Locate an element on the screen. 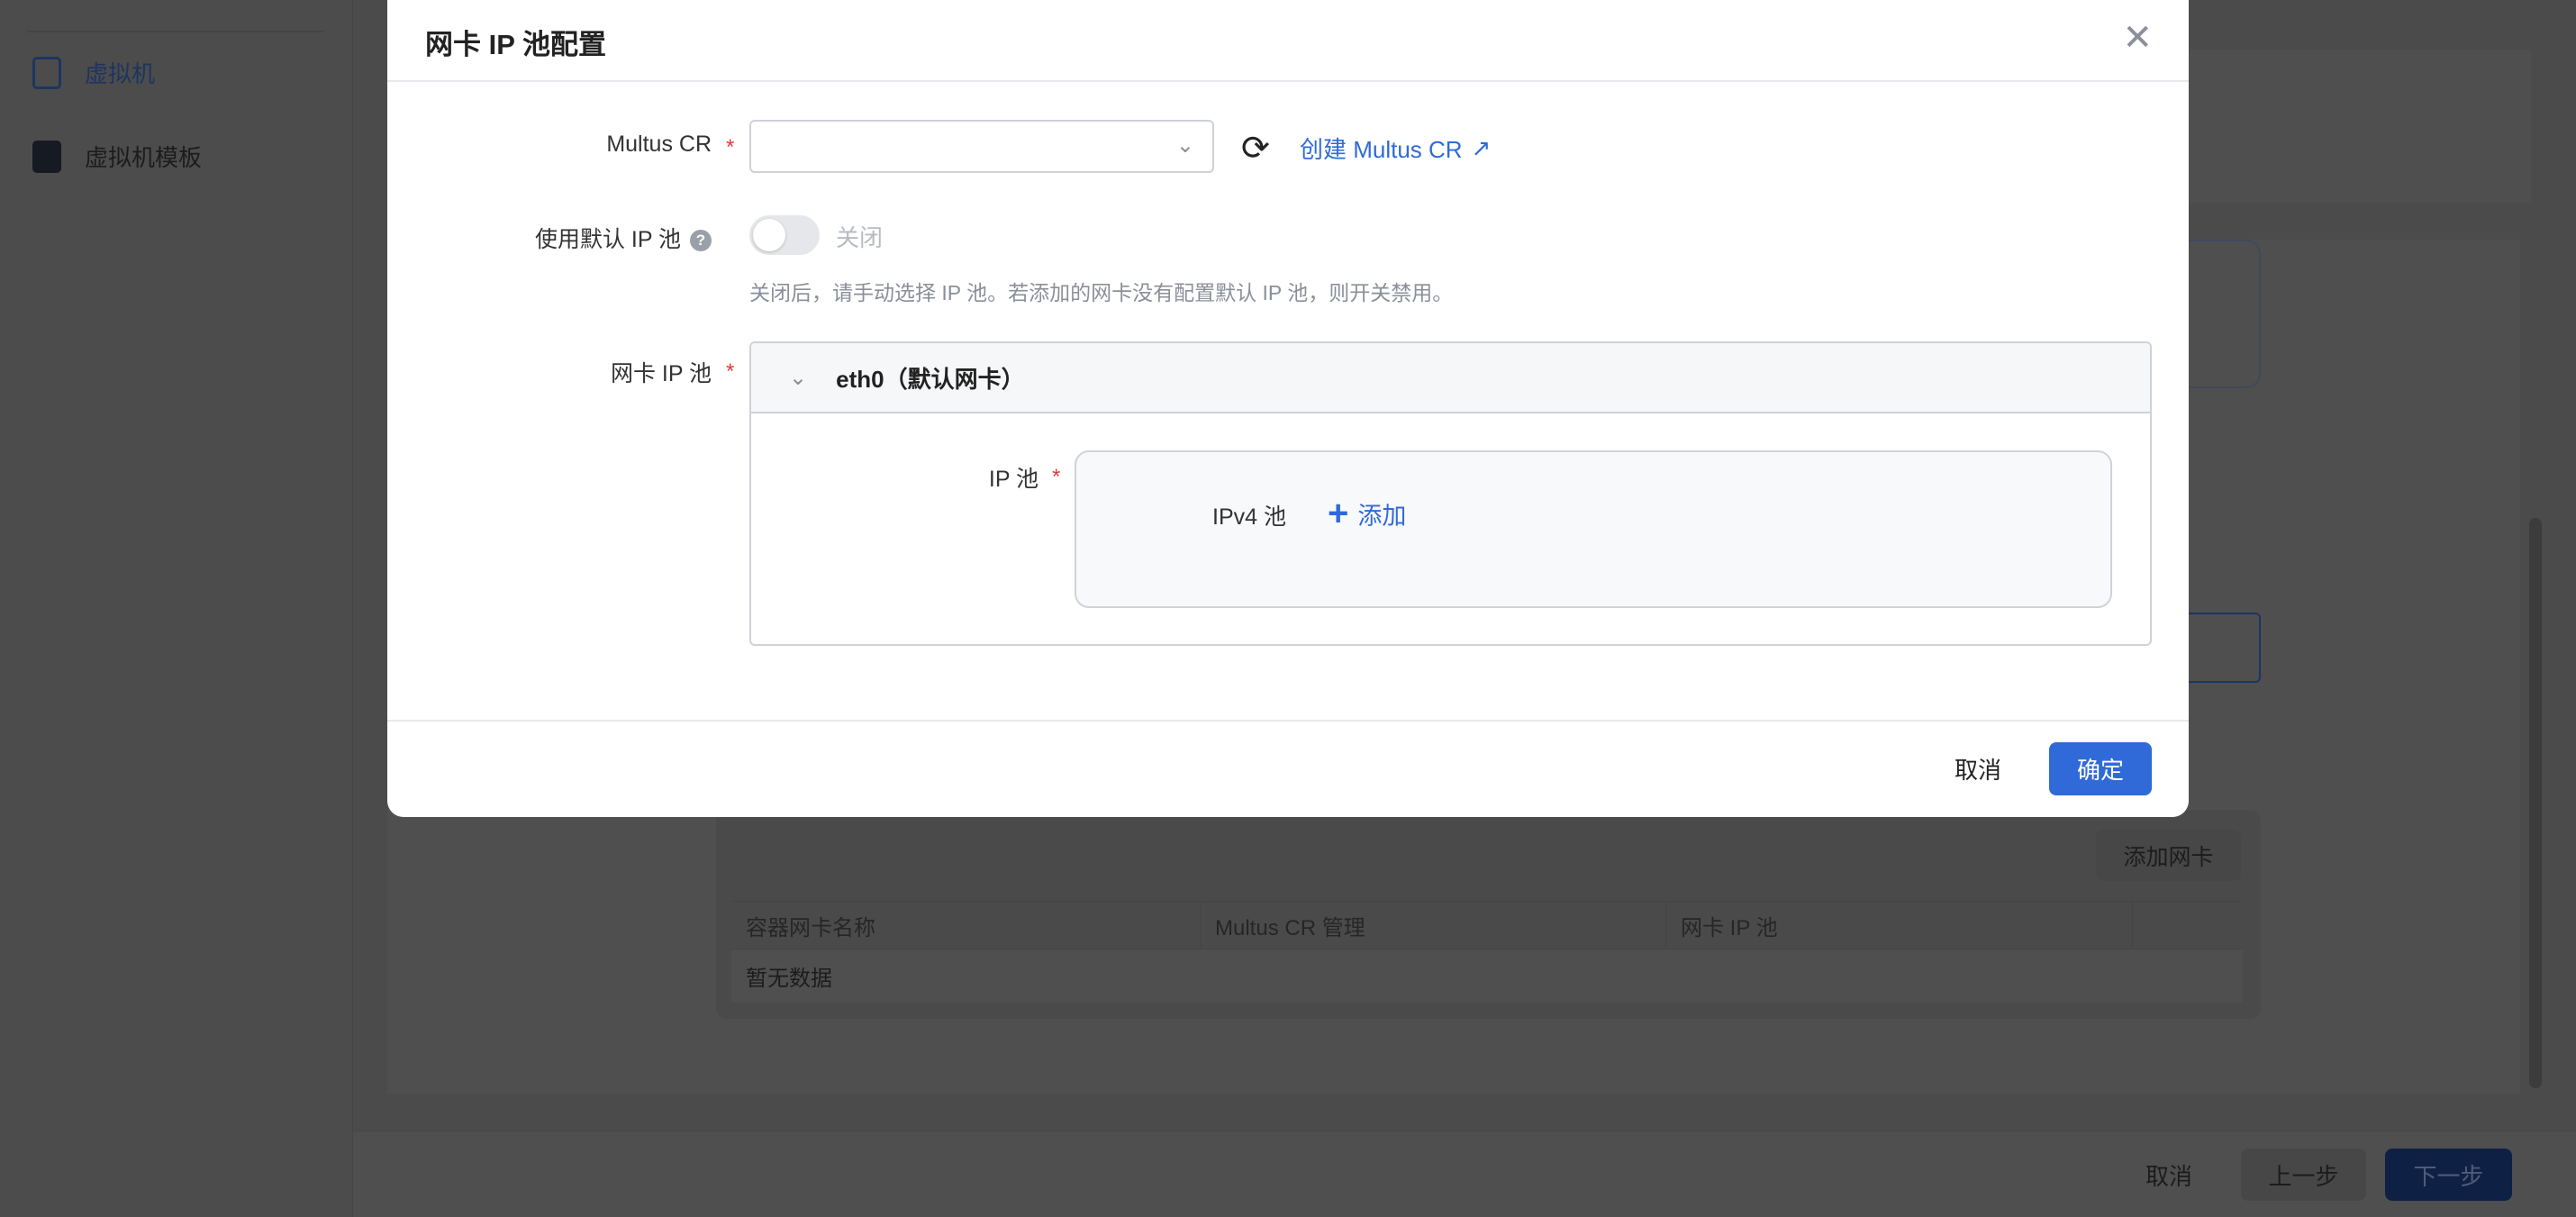 Image resolution: width=2576 pixels, height=1217 pixels. bg-box is located at coordinates (2225, 314).